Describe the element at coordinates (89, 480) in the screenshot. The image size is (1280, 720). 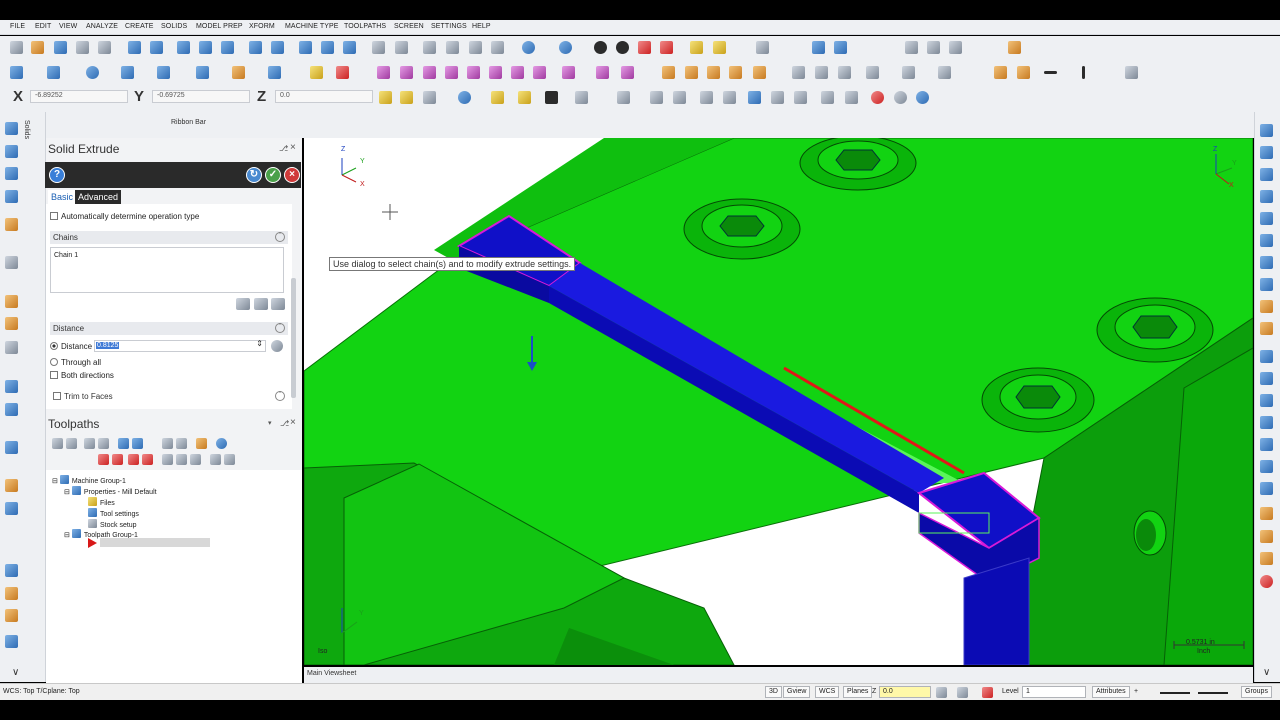
I see `tree-item-machine-group: ⊟ Machine Group-1` at that location.